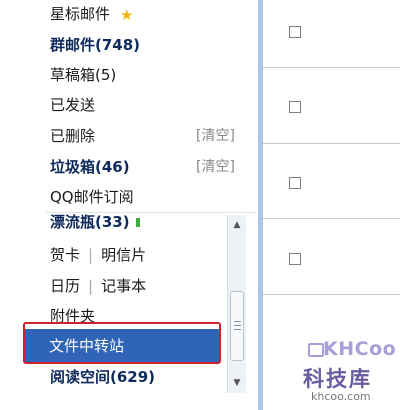  Describe the element at coordinates (127, 15) in the screenshot. I see `star-icon: ★` at that location.